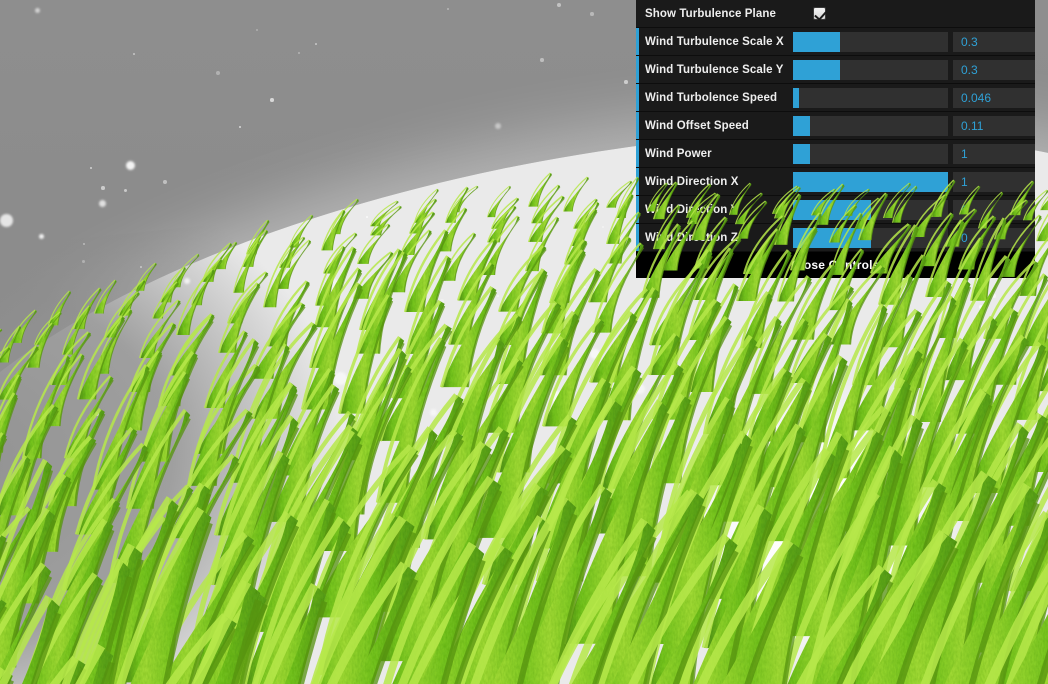 The image size is (1048, 684). What do you see at coordinates (994, 153) in the screenshot?
I see `value-input-4: 1` at bounding box center [994, 153].